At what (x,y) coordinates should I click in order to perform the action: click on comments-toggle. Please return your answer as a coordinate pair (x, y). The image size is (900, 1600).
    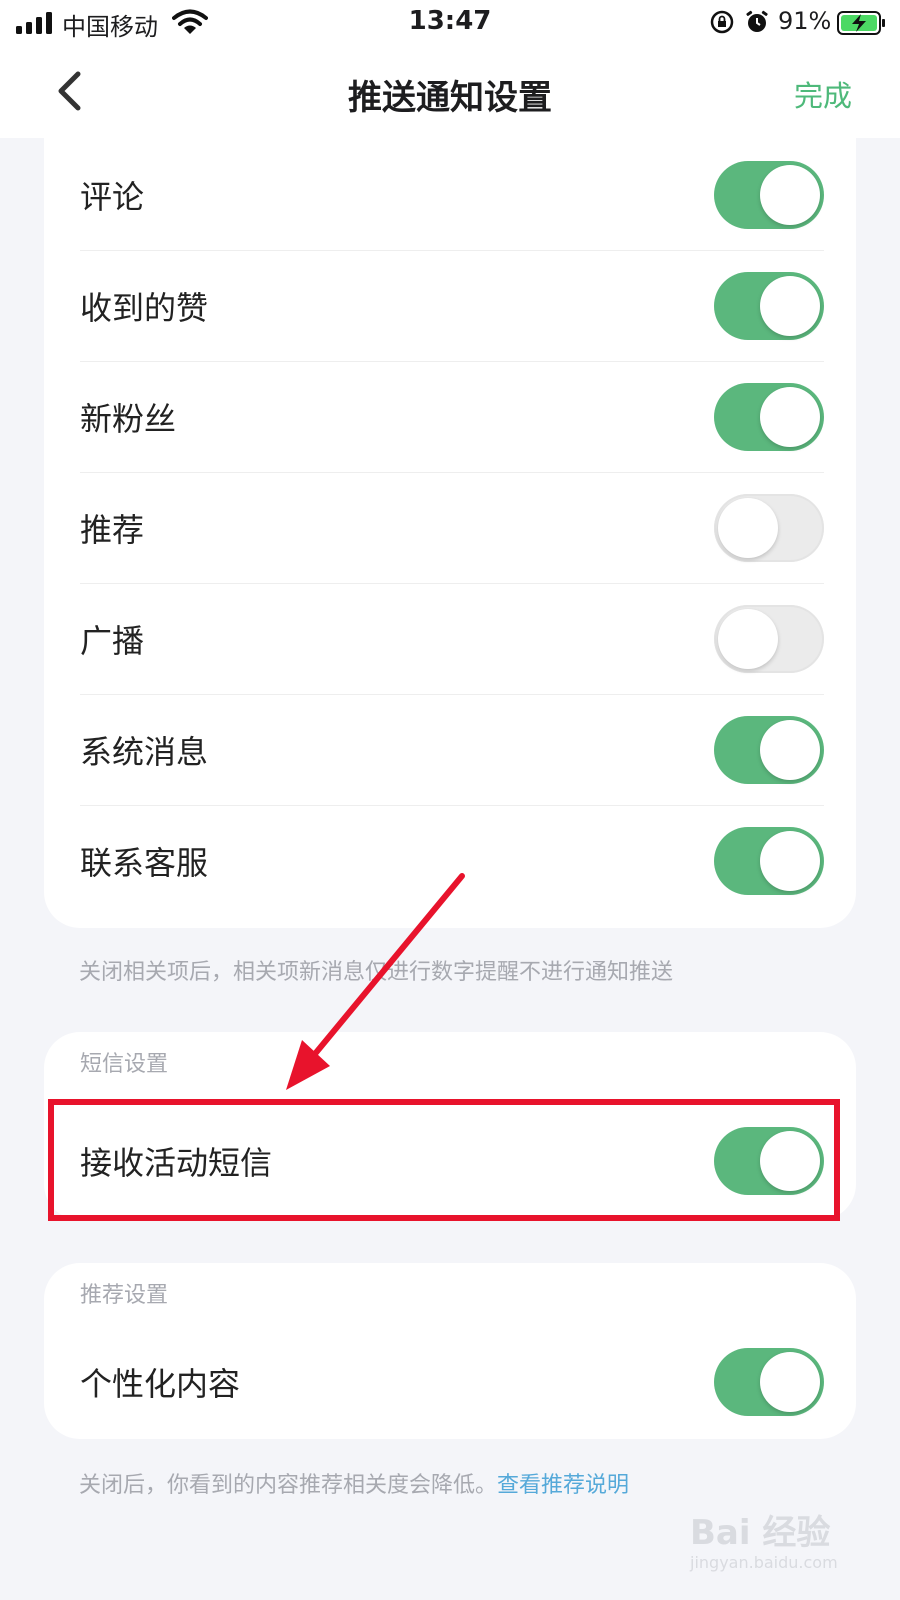
    Looking at the image, I should click on (769, 194).